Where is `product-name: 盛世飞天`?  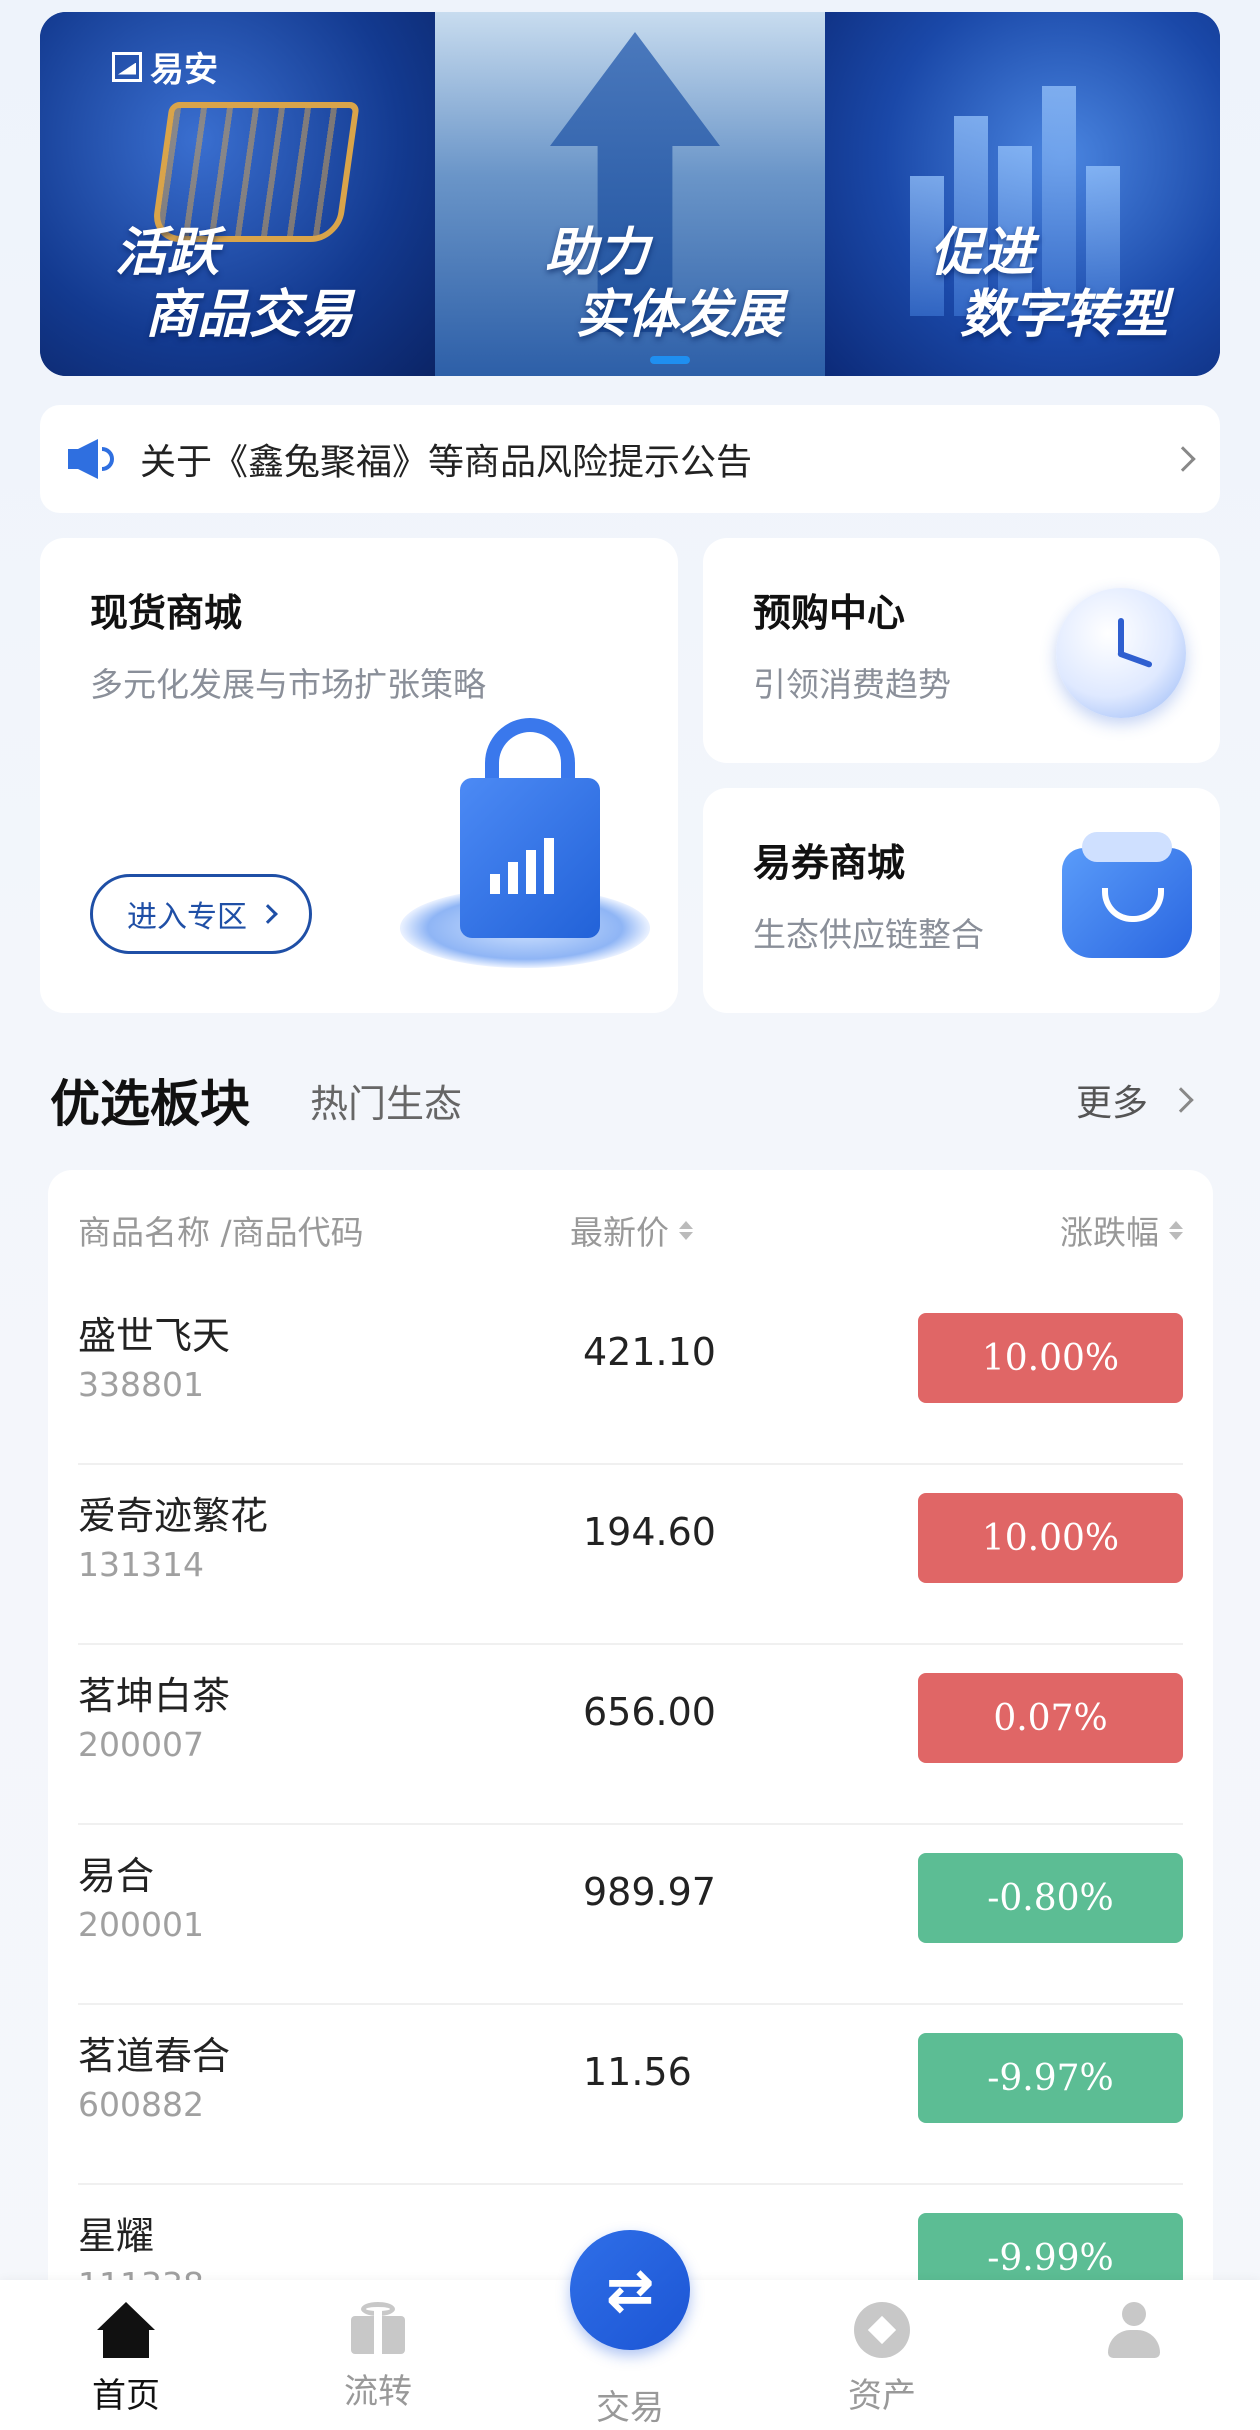 product-name: 盛世飞天 is located at coordinates (154, 1336).